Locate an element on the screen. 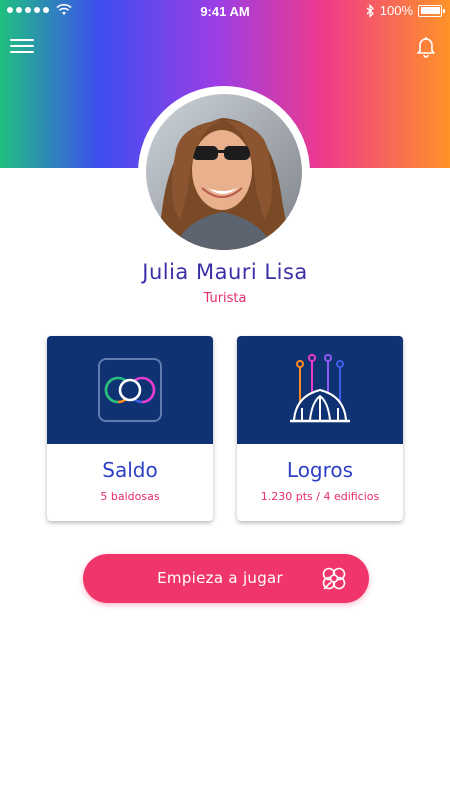  saldo-card: Saldo 5 baldosas is located at coordinates (130, 428).